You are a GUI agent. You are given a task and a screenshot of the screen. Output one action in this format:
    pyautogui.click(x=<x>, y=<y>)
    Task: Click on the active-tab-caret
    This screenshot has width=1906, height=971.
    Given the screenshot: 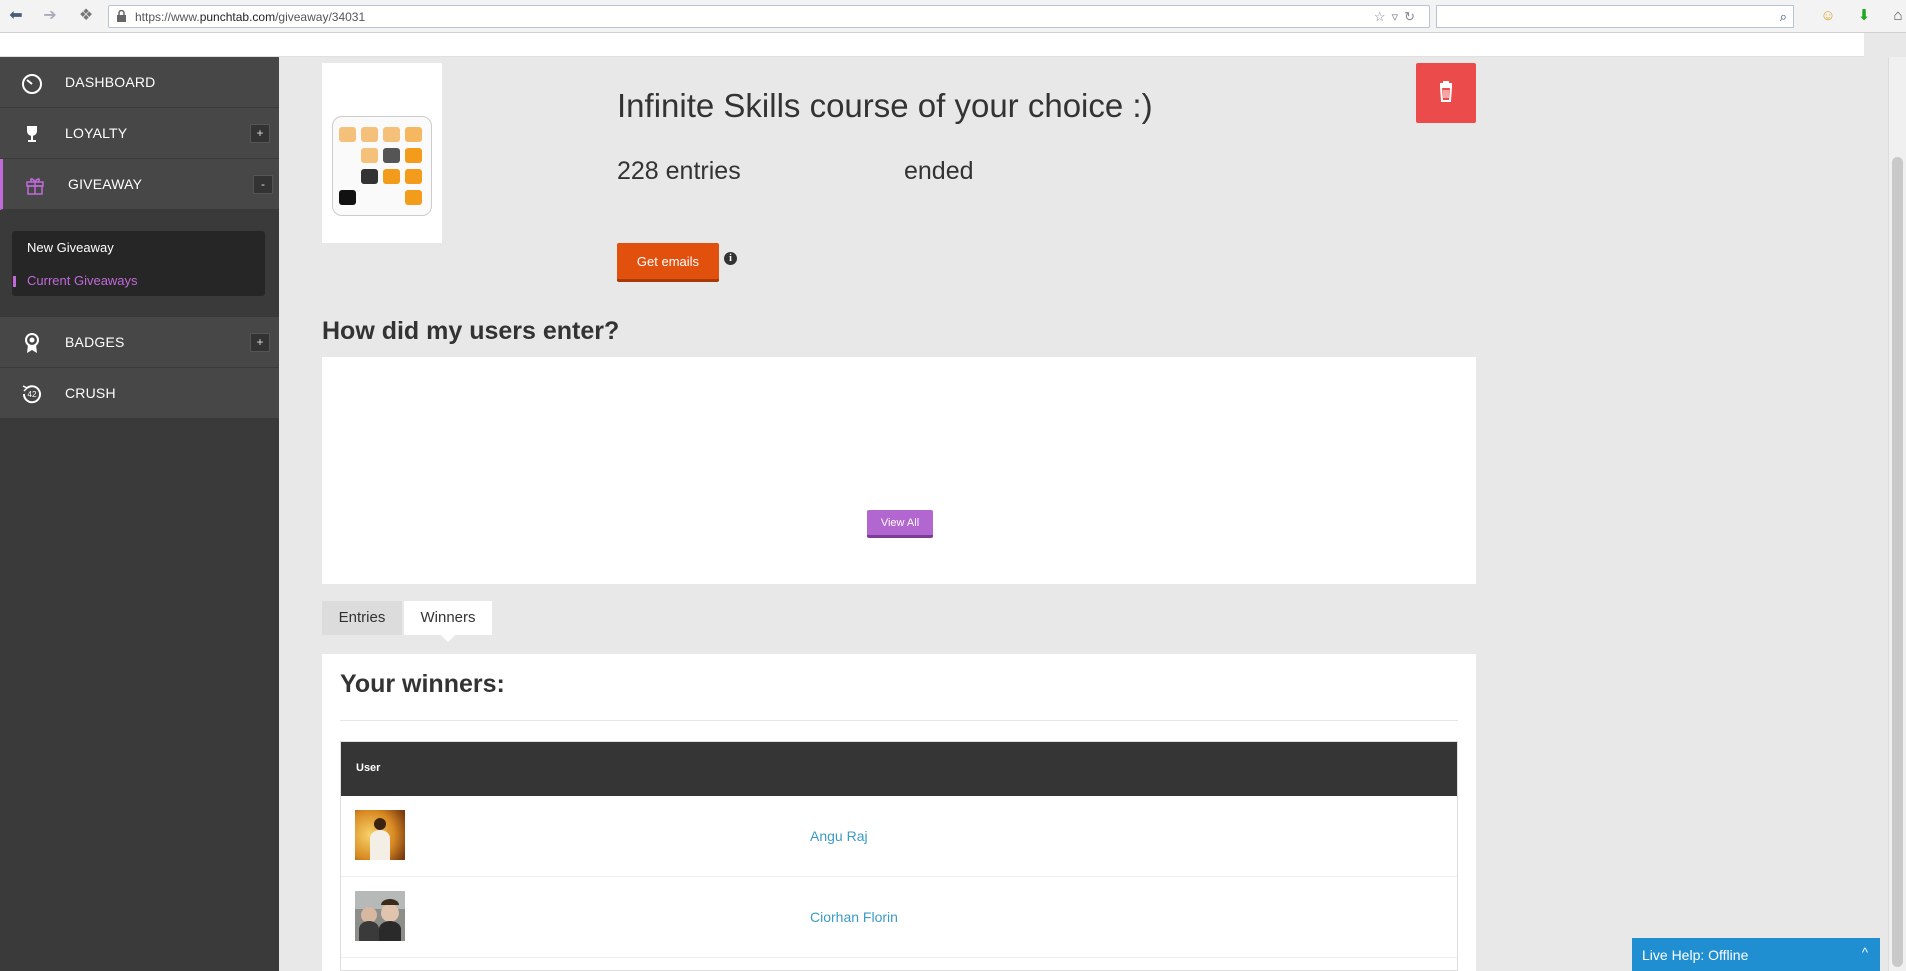 What is the action you would take?
    pyautogui.click(x=448, y=638)
    